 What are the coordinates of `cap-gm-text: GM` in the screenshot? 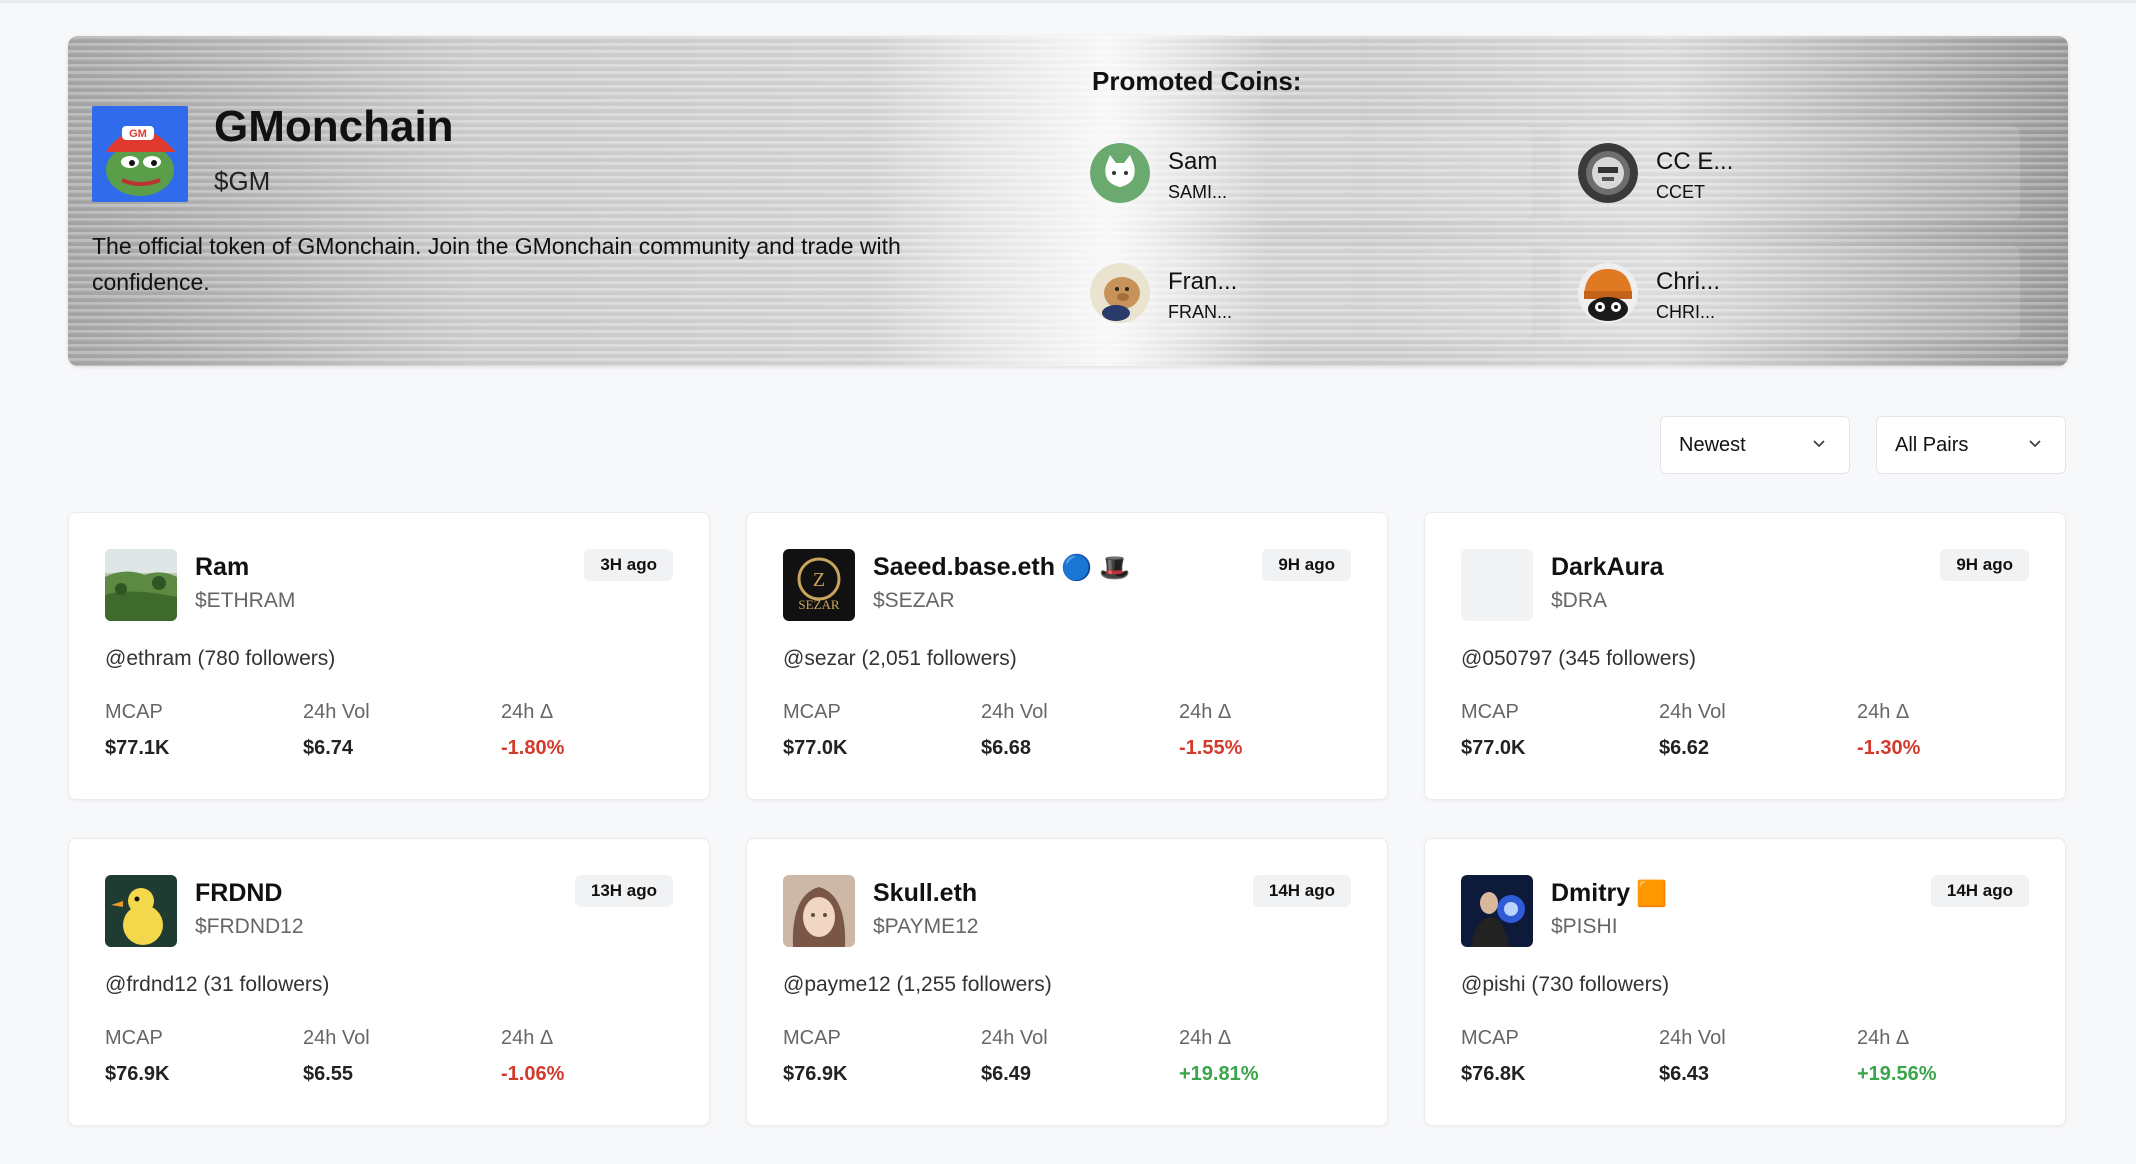 It's located at (138, 134).